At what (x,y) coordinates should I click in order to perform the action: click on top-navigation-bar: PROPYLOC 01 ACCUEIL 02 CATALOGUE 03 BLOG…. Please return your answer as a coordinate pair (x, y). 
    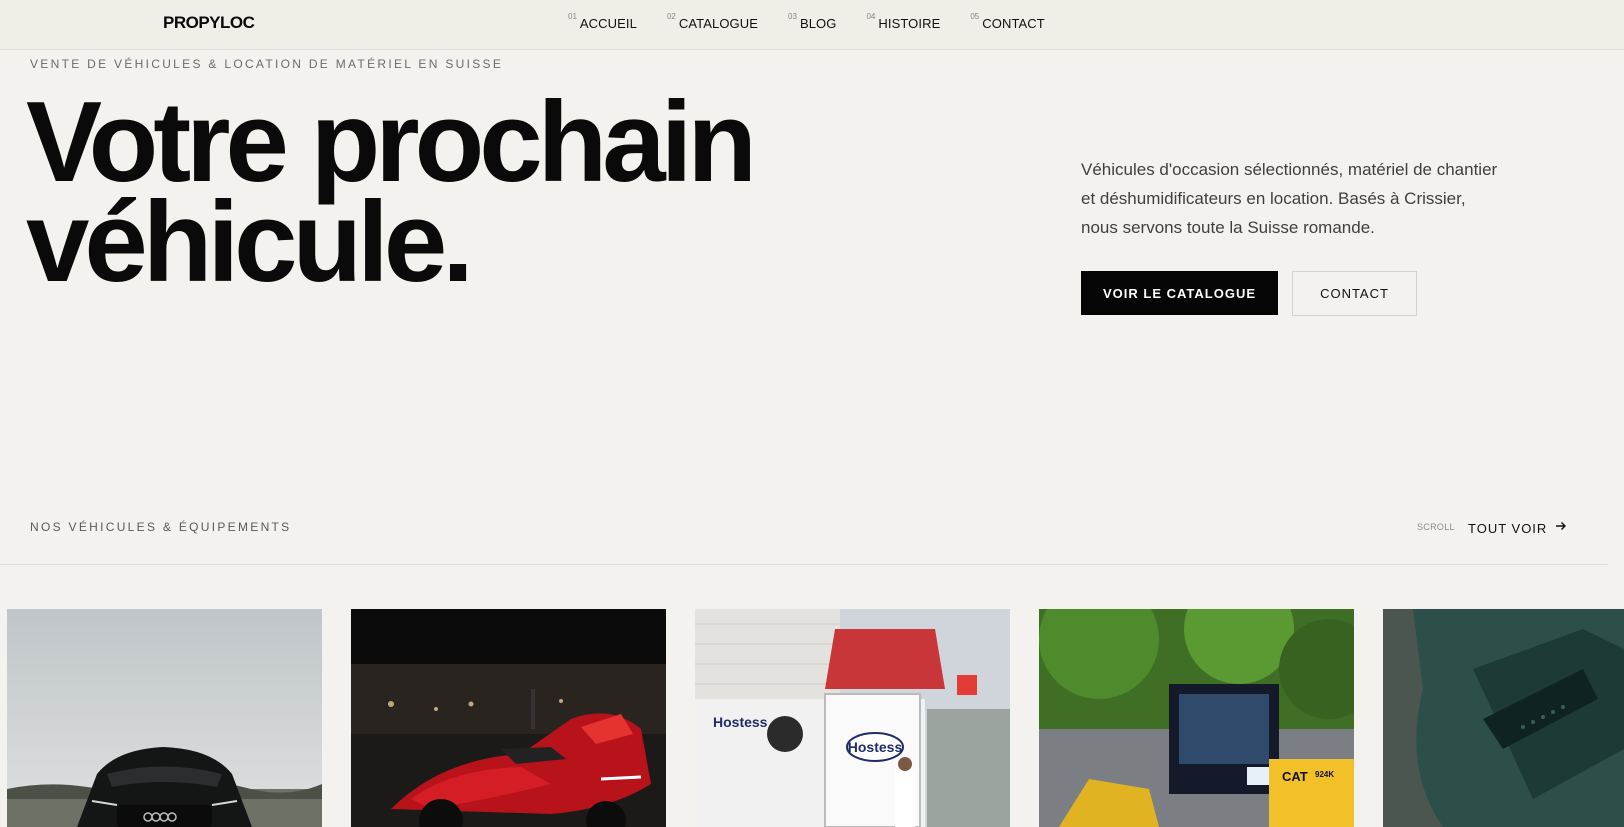
    Looking at the image, I should click on (812, 25).